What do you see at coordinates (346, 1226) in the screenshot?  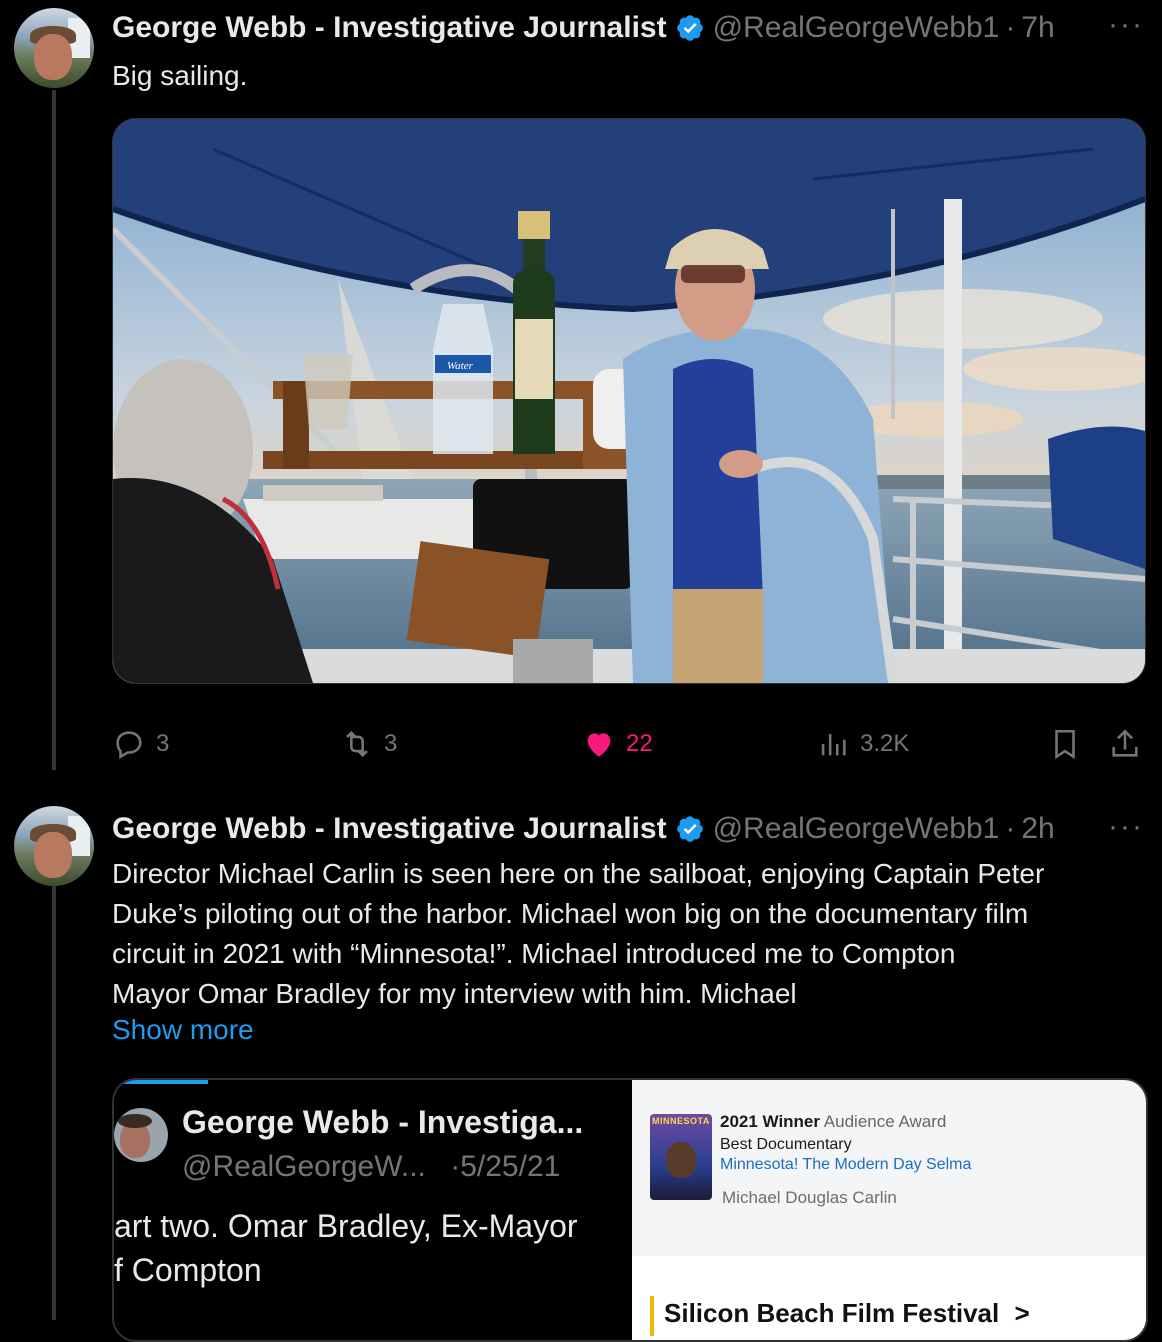 I see `embedded-text-line: art two. Omar Bradley, Ex-Mayor` at bounding box center [346, 1226].